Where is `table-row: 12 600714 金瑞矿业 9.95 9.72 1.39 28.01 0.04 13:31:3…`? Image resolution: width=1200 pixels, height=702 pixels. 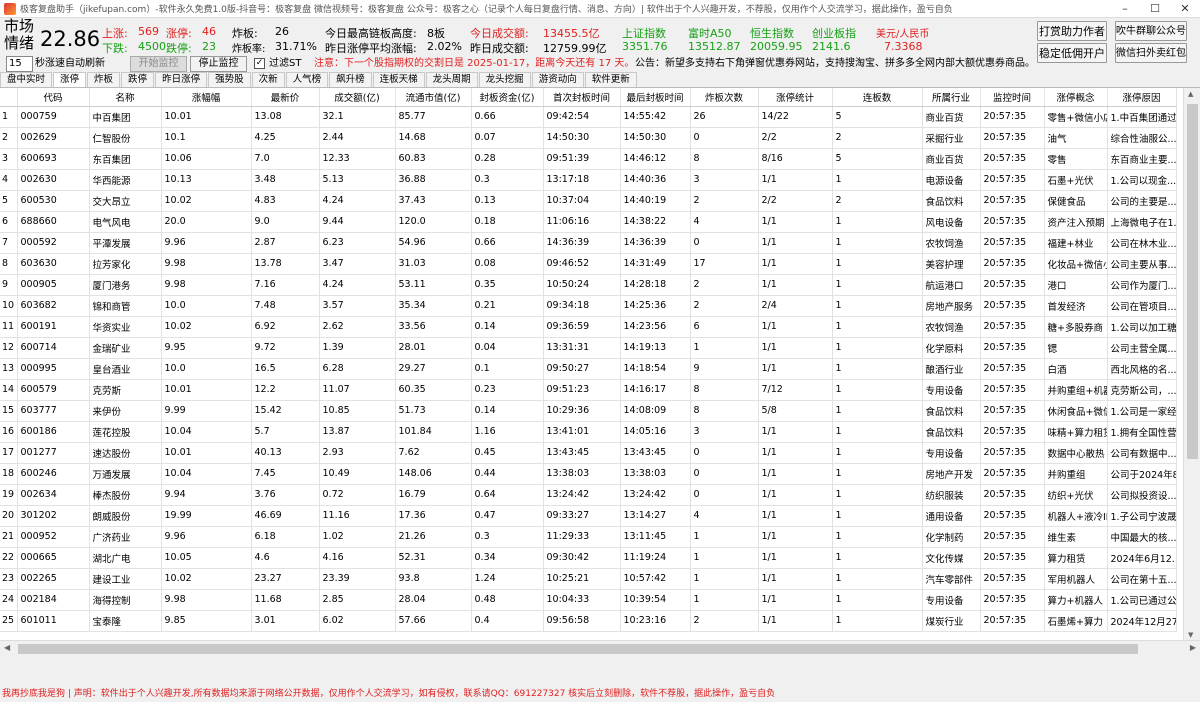 table-row: 12 600714 金瑞矿业 9.95 9.72 1.39 28.01 0.04 13:31:3… is located at coordinates (588, 348).